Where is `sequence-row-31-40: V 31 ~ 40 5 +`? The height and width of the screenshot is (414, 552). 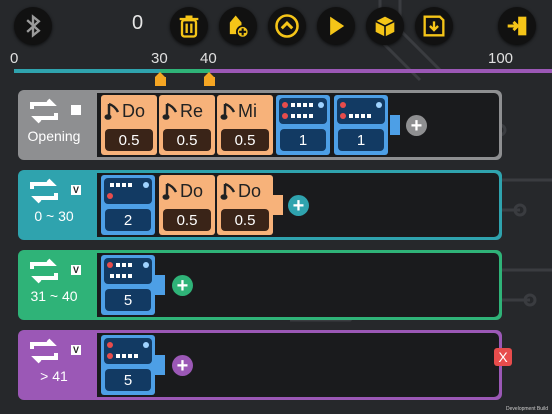
sequence-row-31-40: V 31 ~ 40 5 + is located at coordinates (260, 285).